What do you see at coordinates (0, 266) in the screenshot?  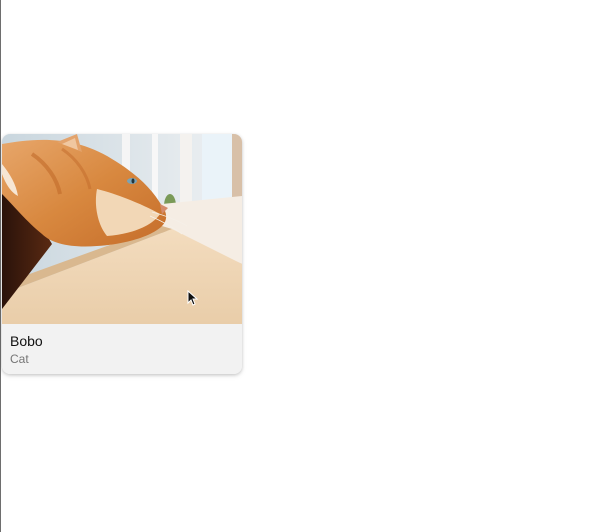 I see `window-edge` at bounding box center [0, 266].